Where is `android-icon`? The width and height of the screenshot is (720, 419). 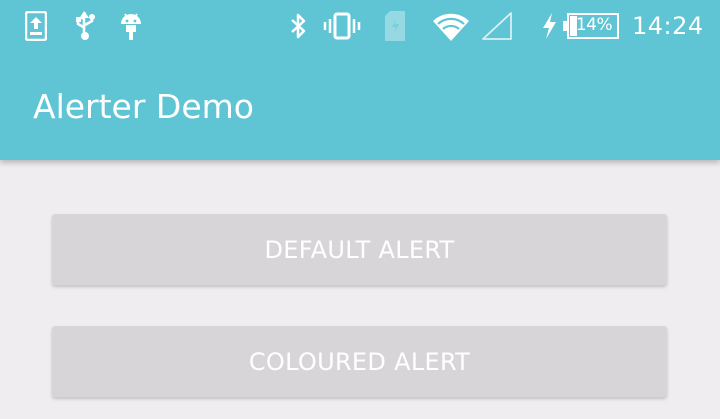 android-icon is located at coordinates (131, 26).